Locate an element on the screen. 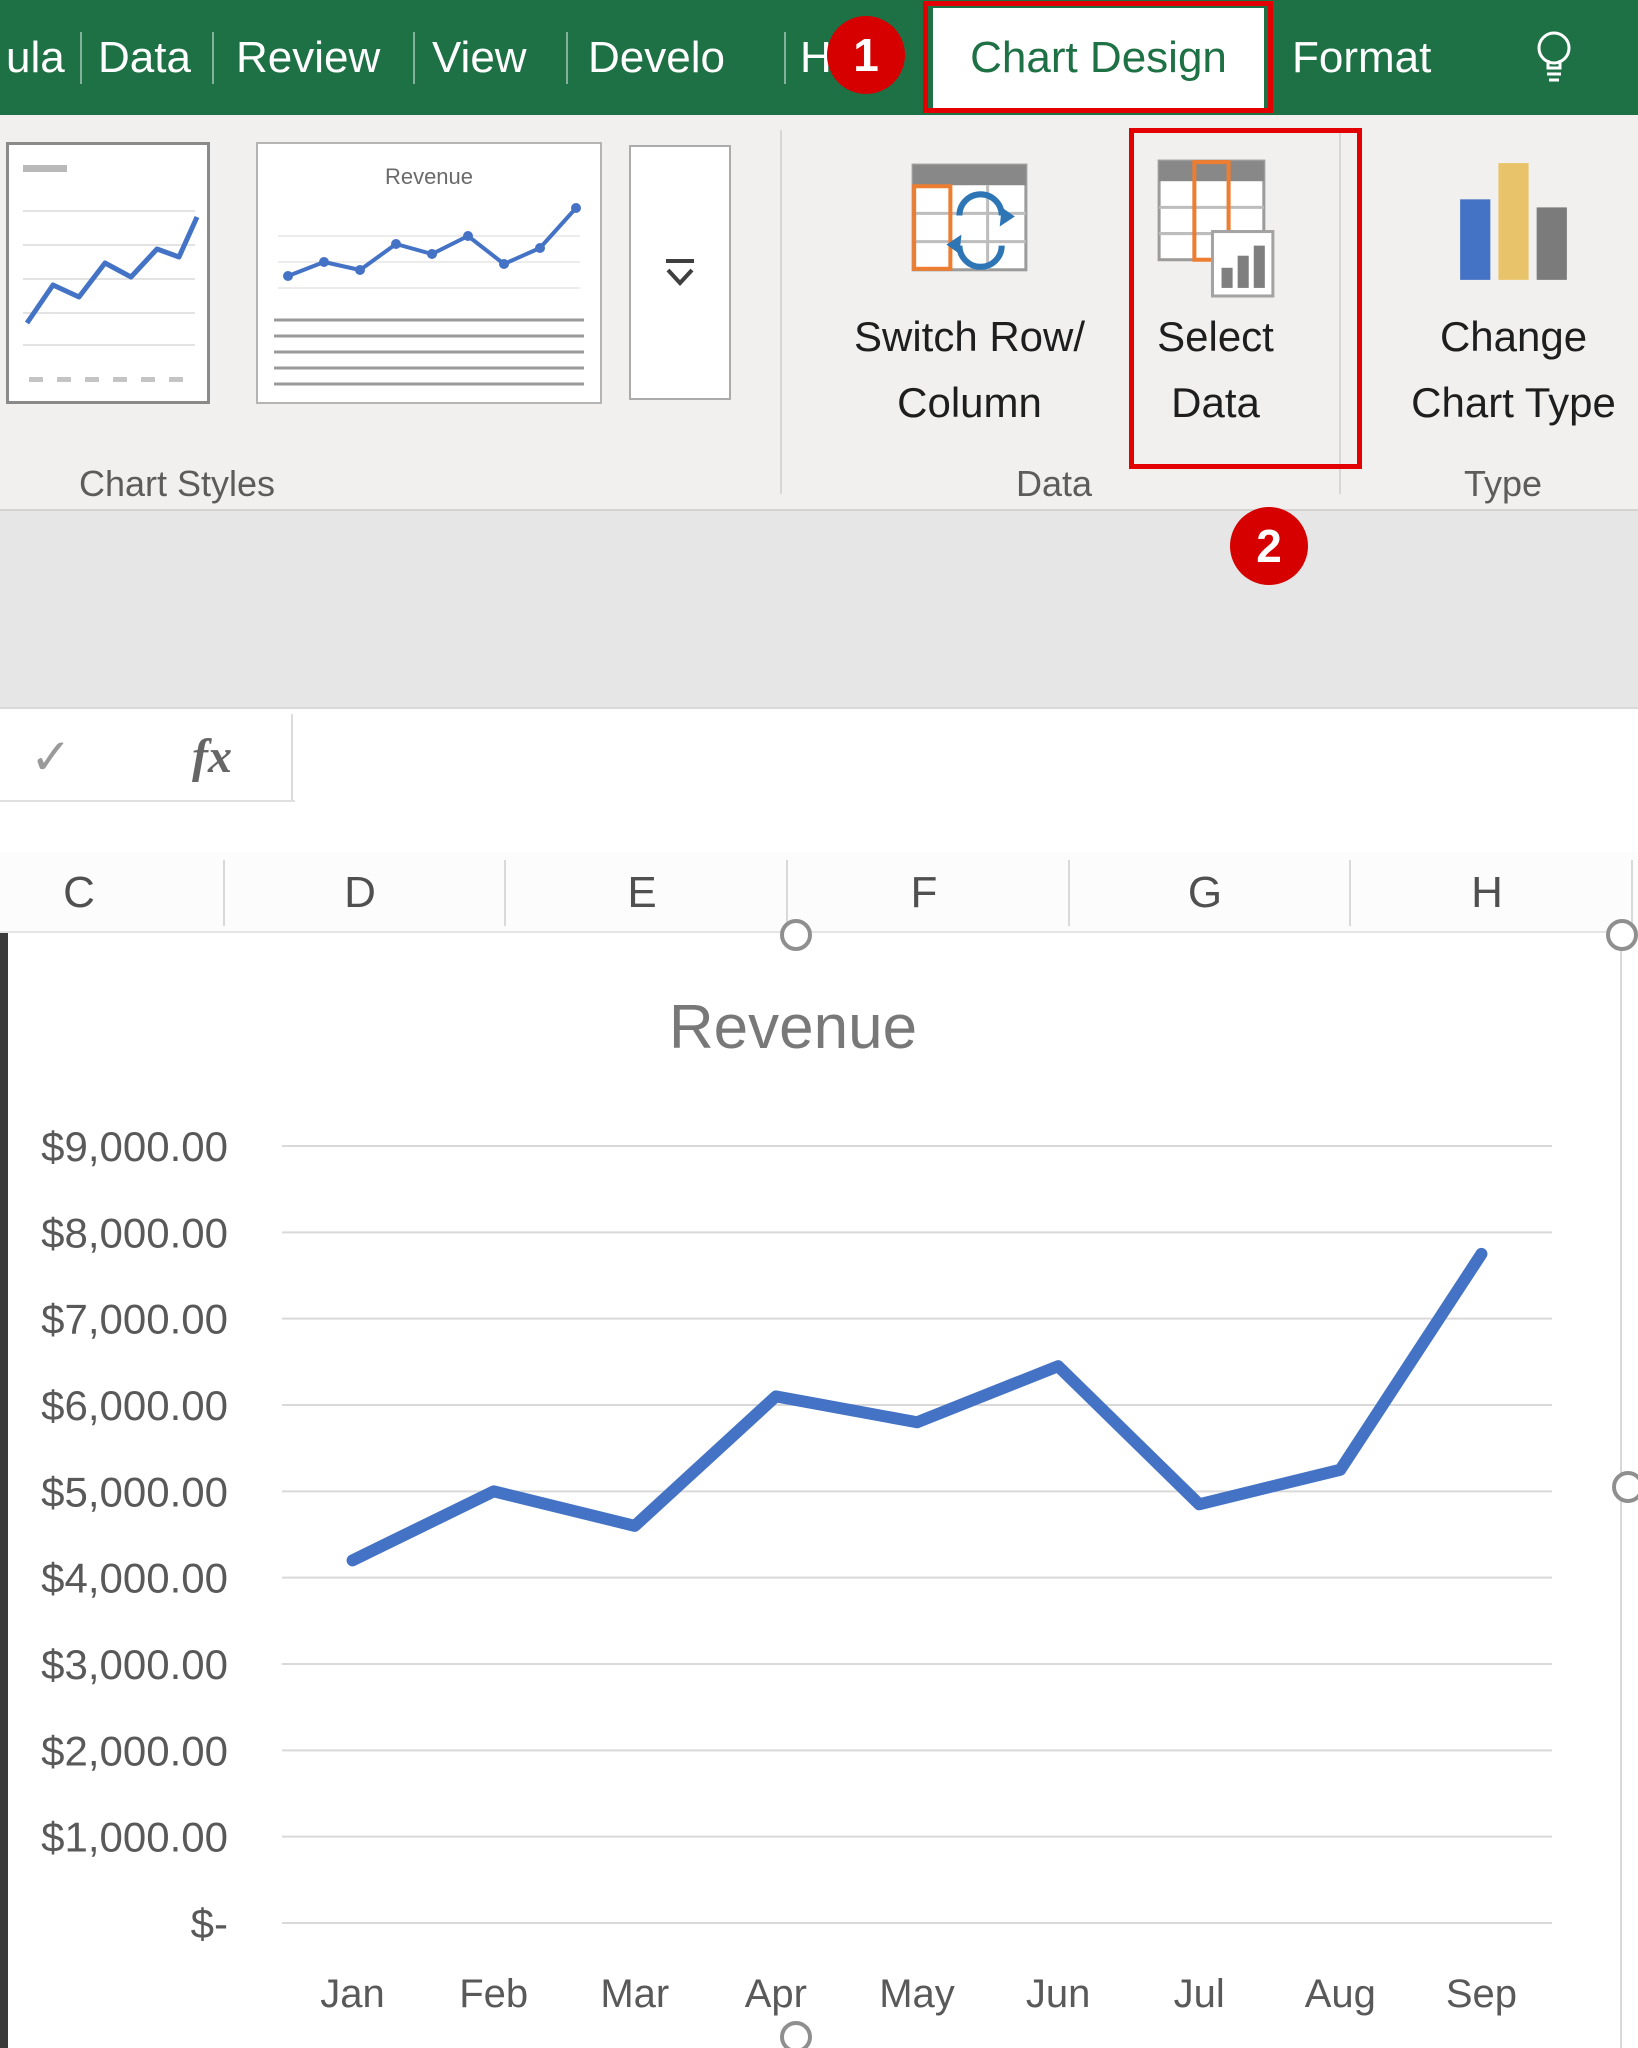  switch-row-column-label-line2: Column is located at coordinates (969, 402).